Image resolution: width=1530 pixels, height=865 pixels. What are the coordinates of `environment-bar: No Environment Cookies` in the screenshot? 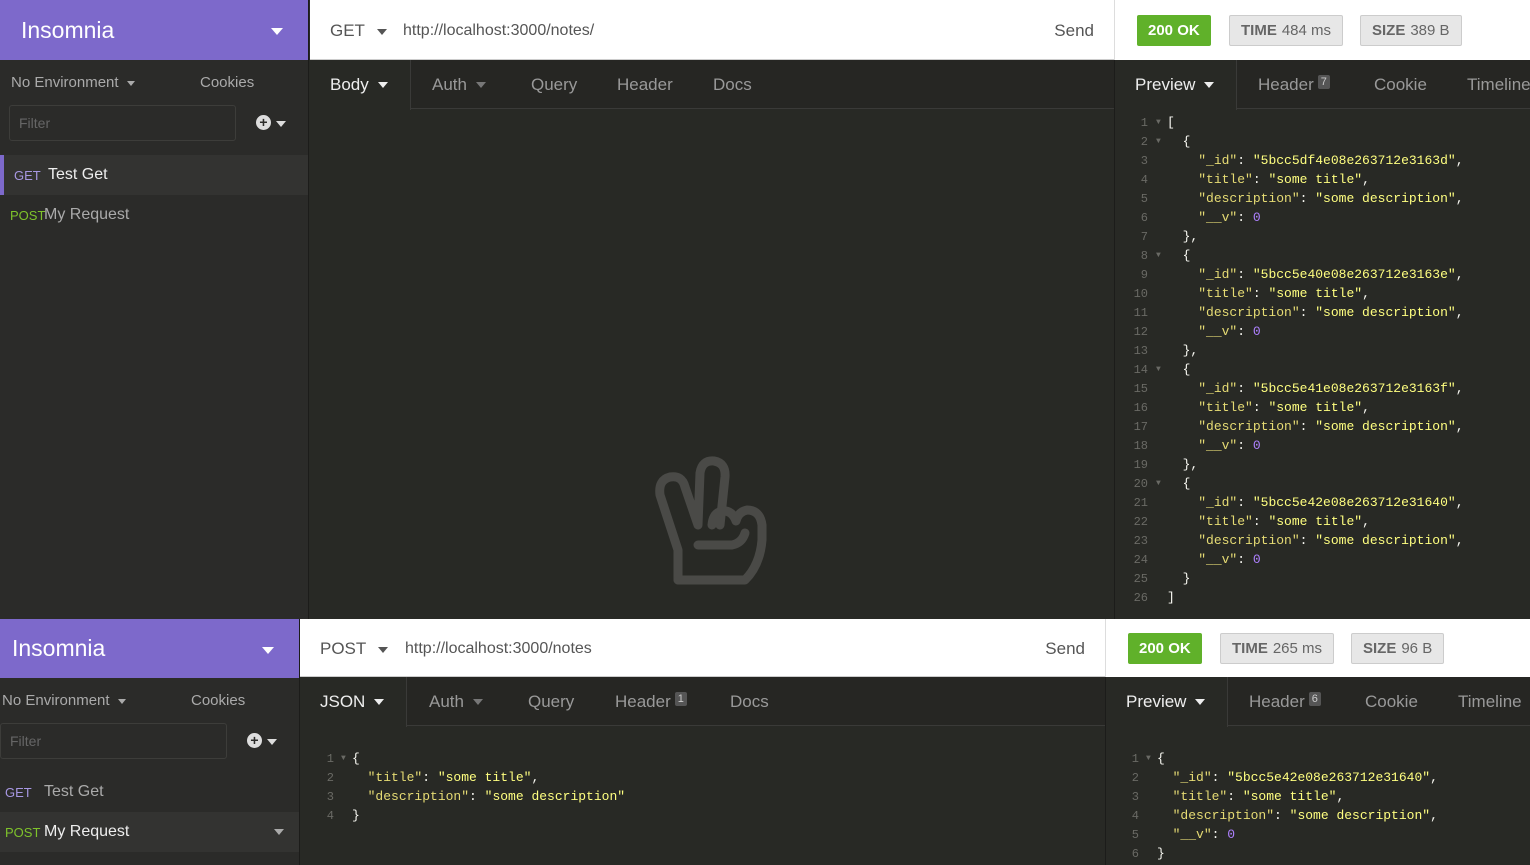 It's located at (149, 700).